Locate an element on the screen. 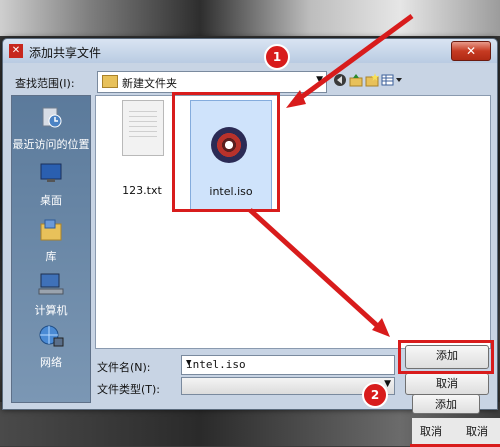 This screenshot has height=447, width=500. step-badge-1: 1 is located at coordinates (277, 57).